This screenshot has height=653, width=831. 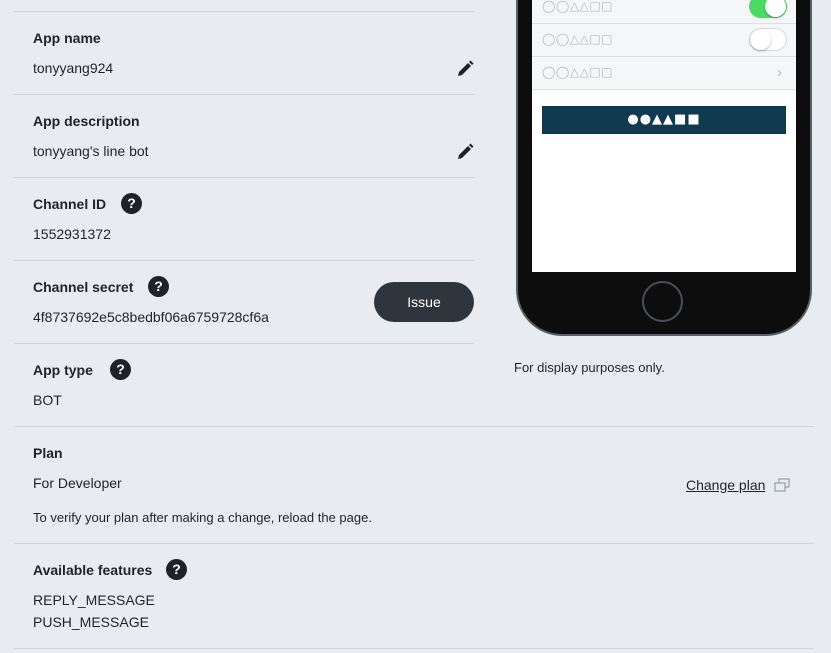 I want to click on chevron-right-icon: ›, so click(x=779, y=72).